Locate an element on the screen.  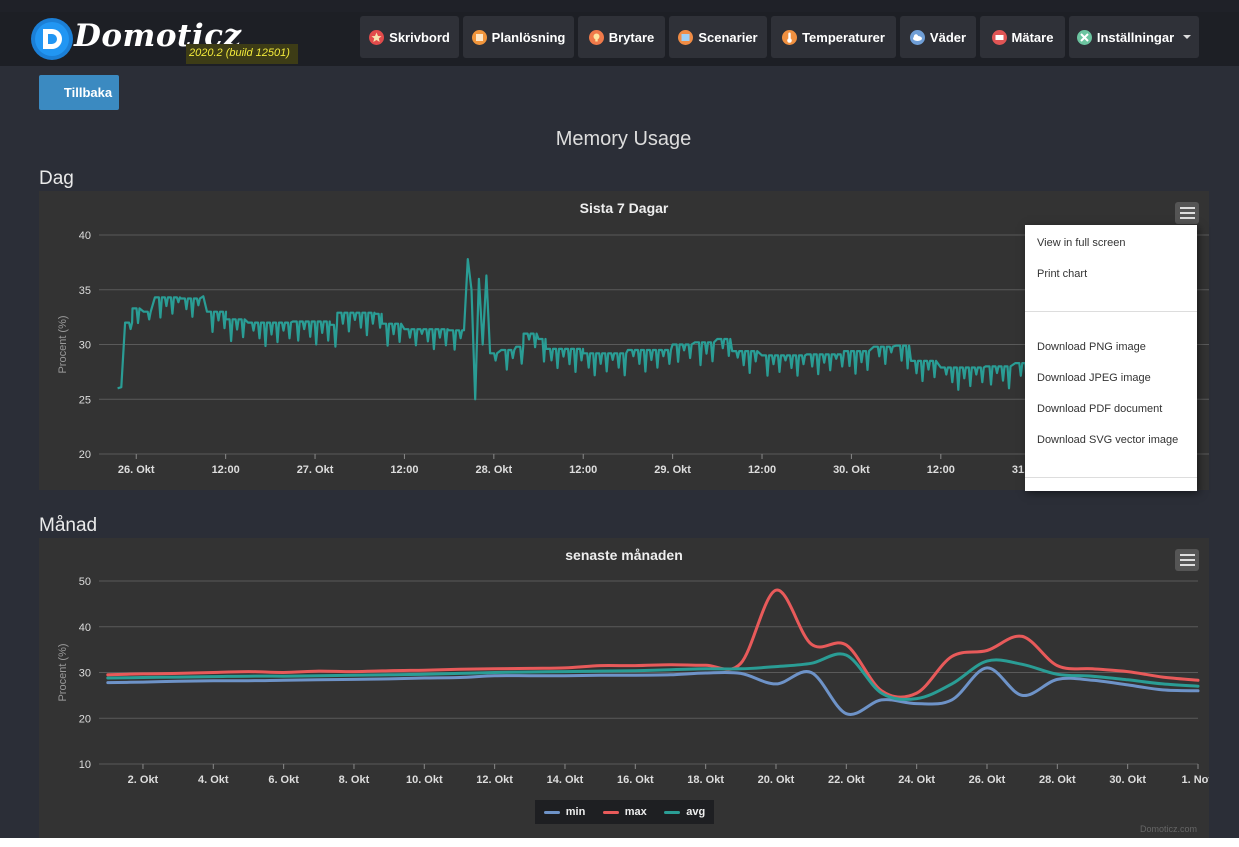
floorplan-icon is located at coordinates (479, 37).